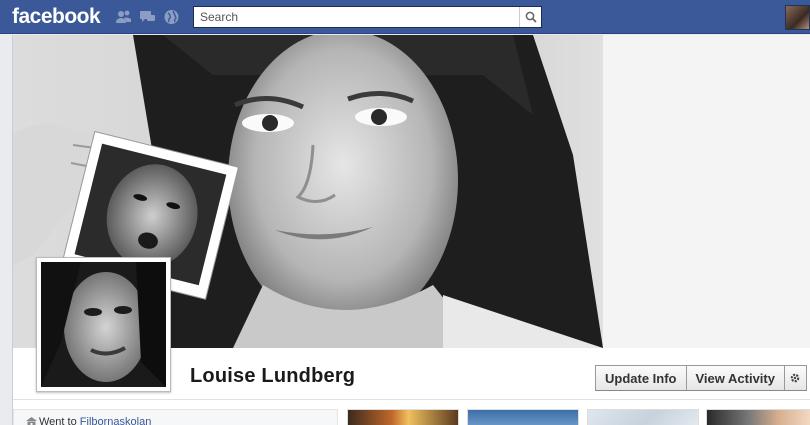 Image resolution: width=810 pixels, height=425 pixels. I want to click on friends-icon, so click(123, 17).